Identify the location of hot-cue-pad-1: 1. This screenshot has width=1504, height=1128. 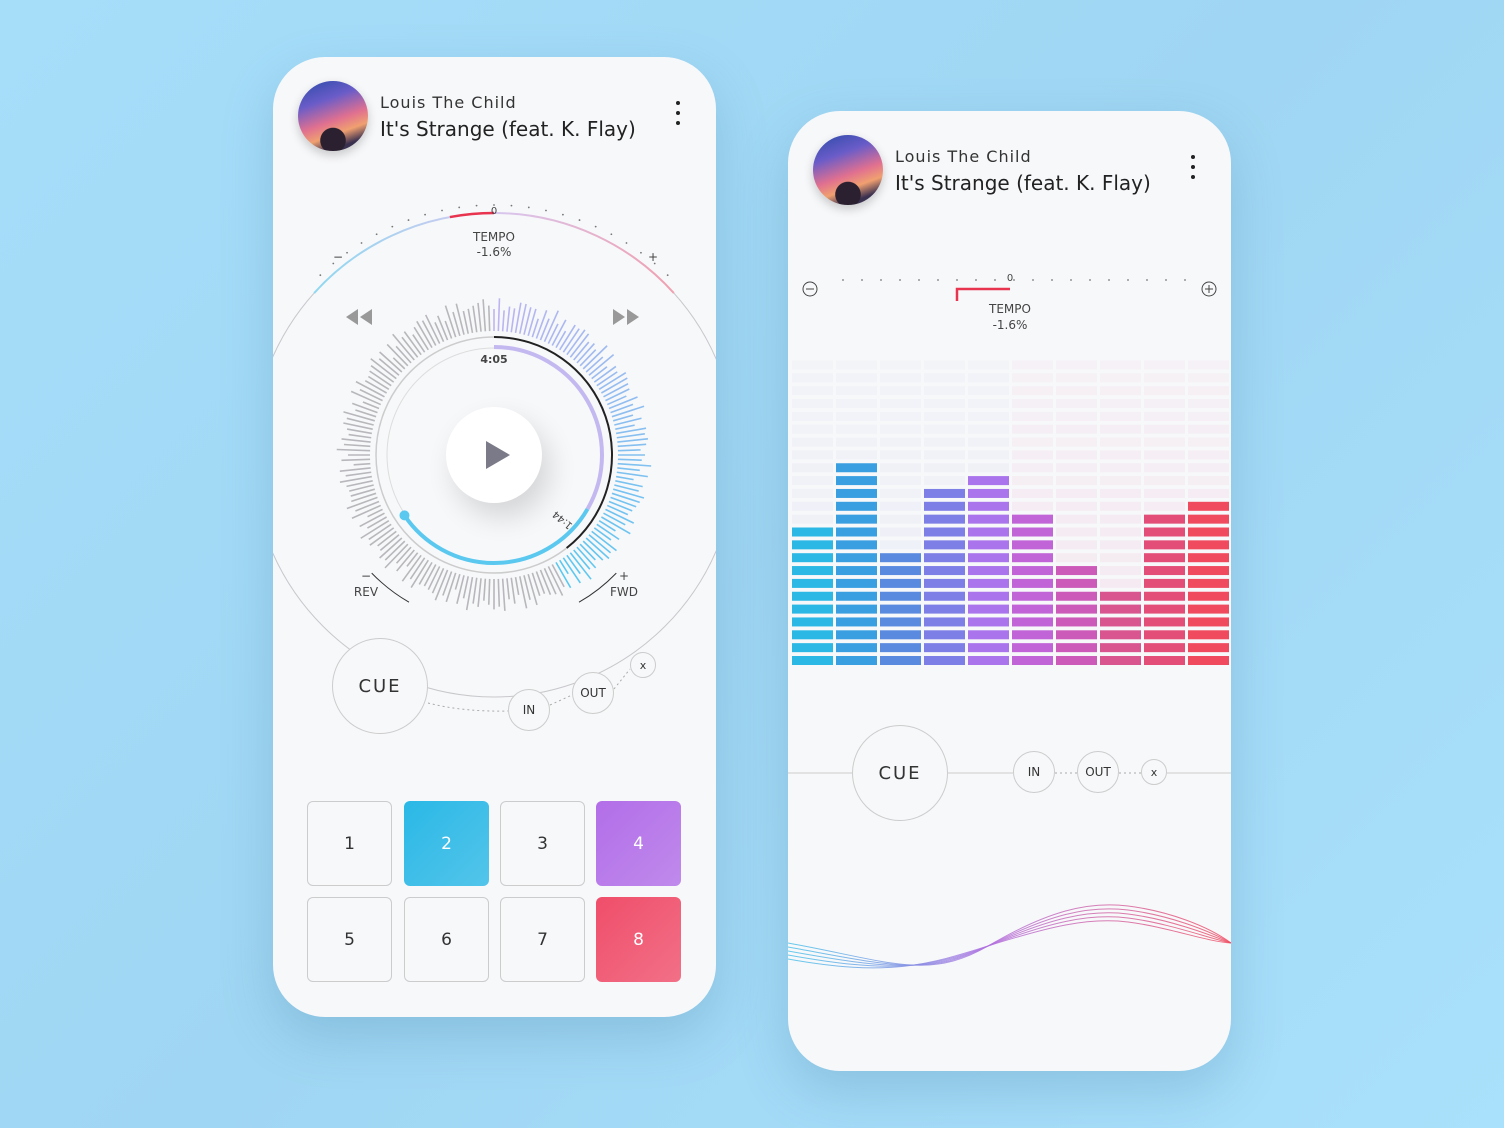
(349, 843).